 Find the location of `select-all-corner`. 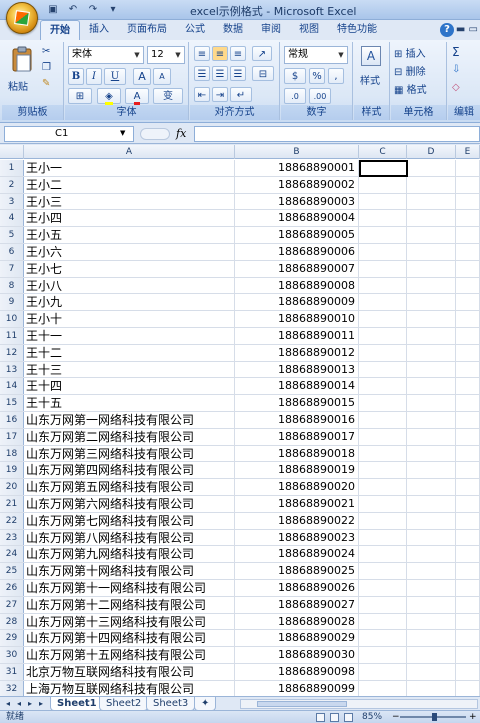

select-all-corner is located at coordinates (12, 152).